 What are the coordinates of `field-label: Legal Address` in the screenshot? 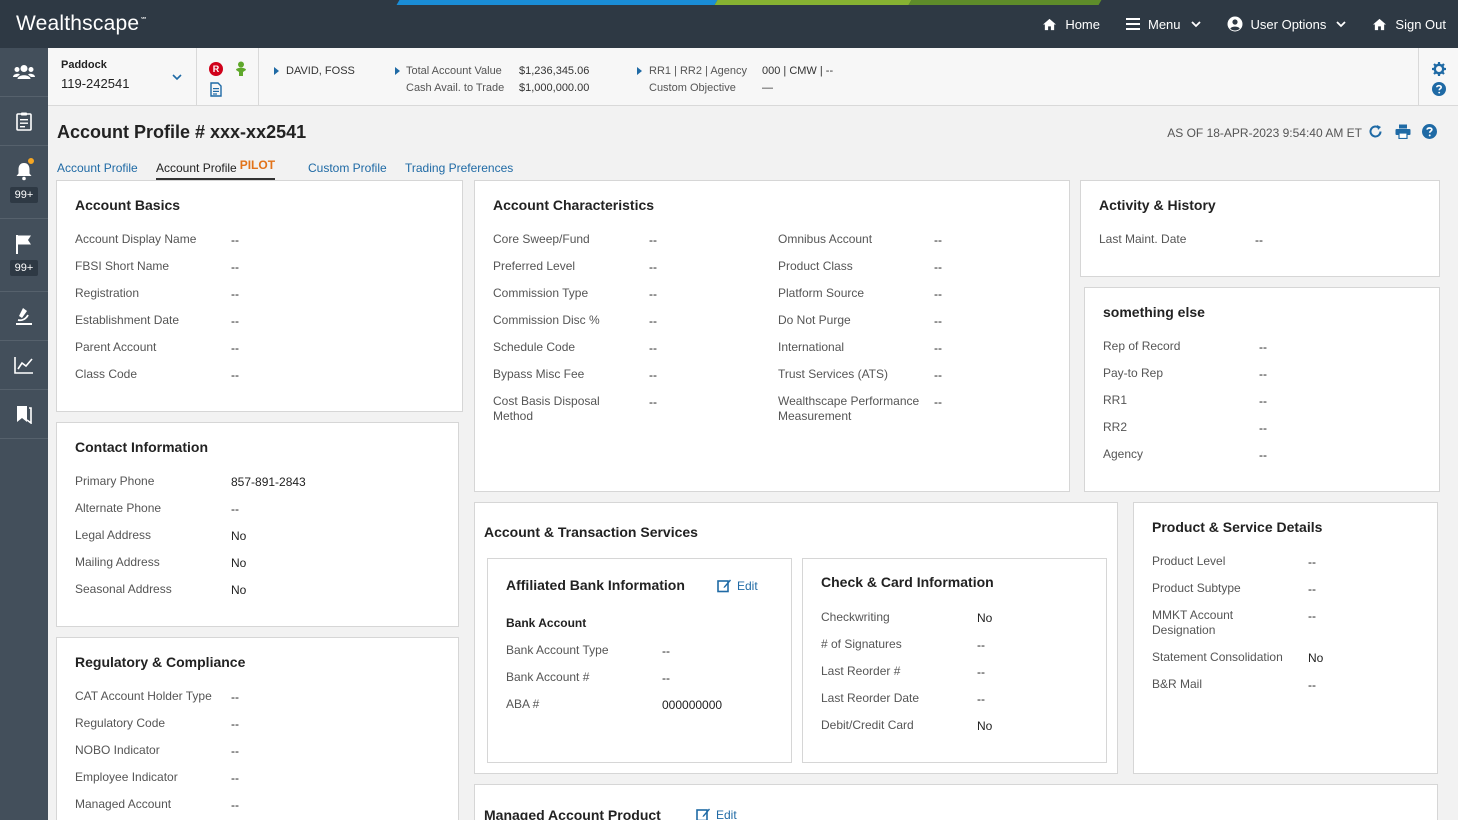 It's located at (113, 535).